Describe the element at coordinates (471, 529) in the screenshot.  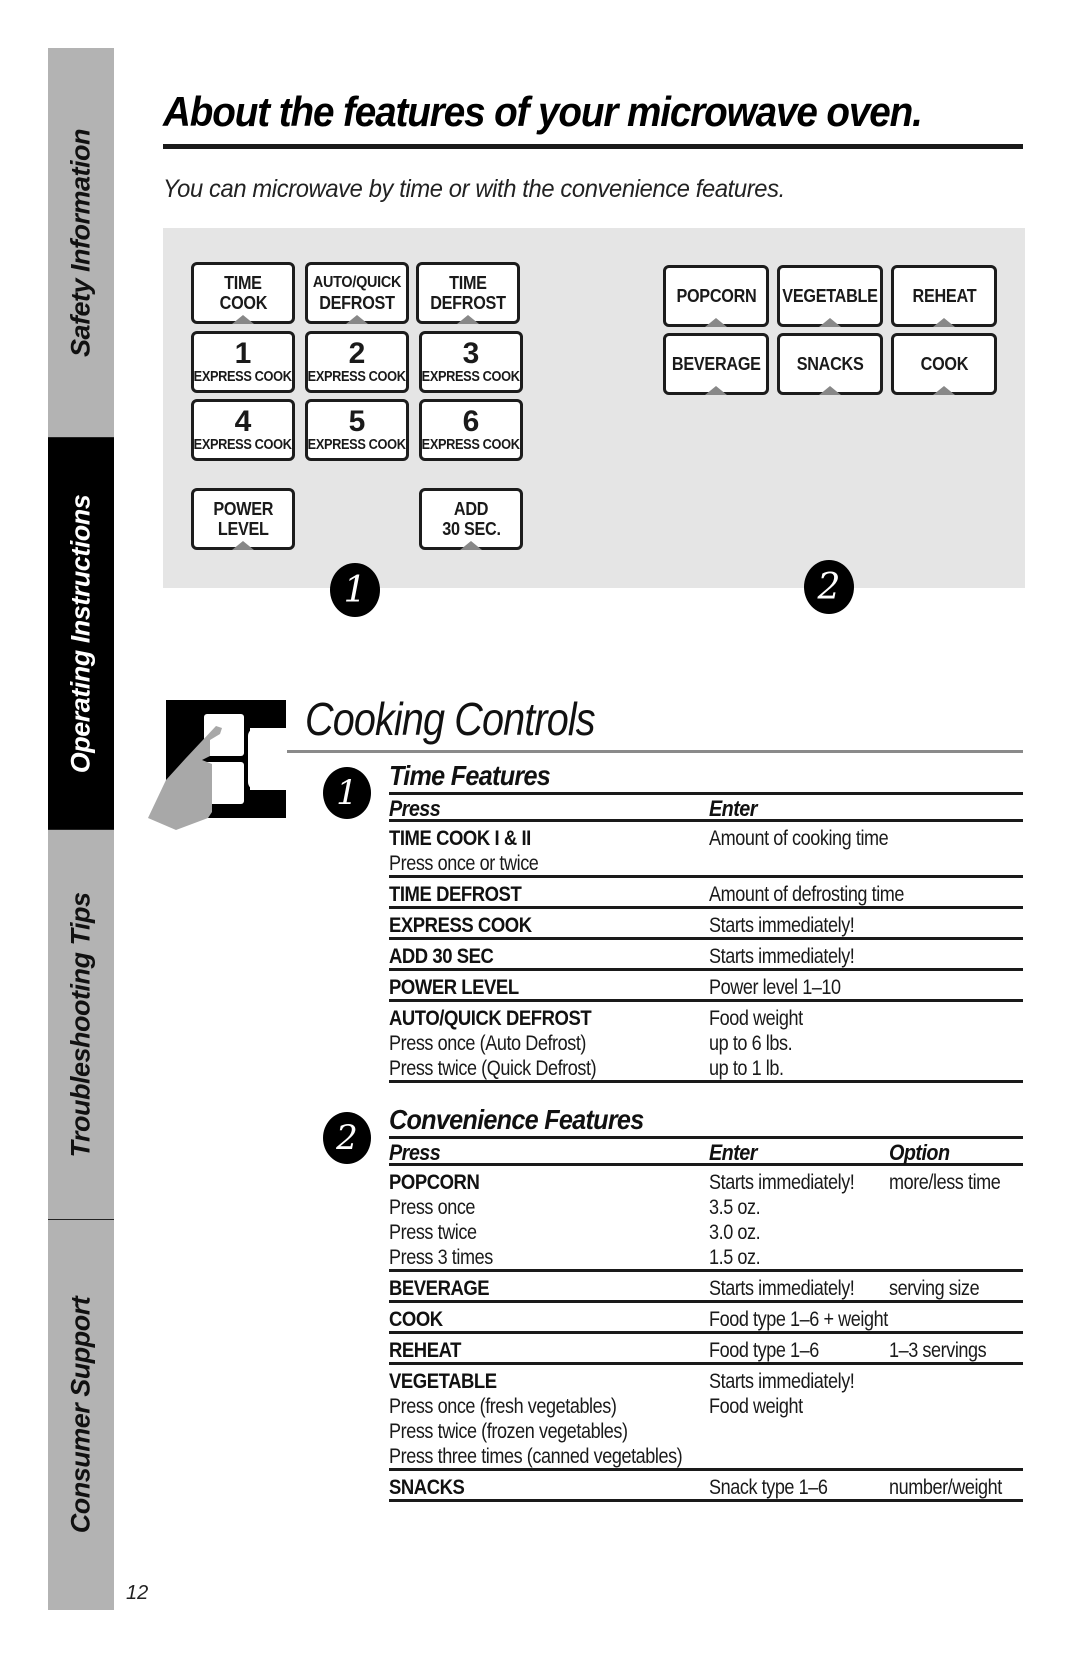
I see `key-label: 30 SEC.` at that location.